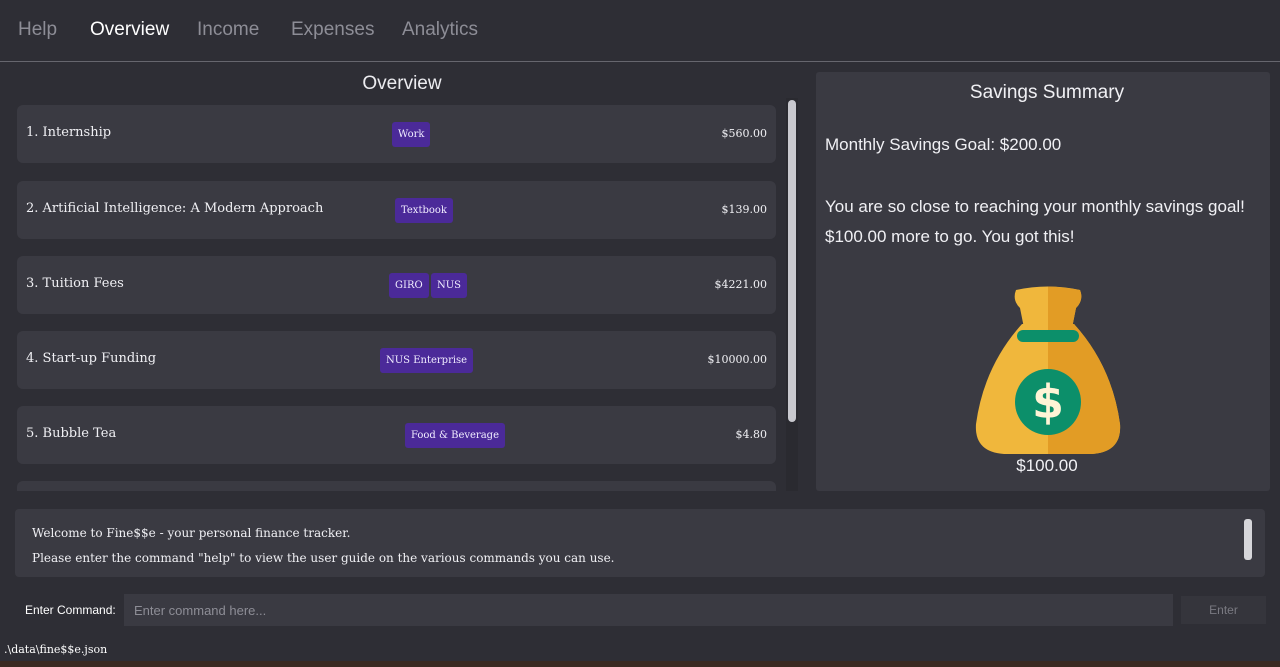  What do you see at coordinates (792, 261) in the screenshot?
I see `overview-scrollbar-thumb` at bounding box center [792, 261].